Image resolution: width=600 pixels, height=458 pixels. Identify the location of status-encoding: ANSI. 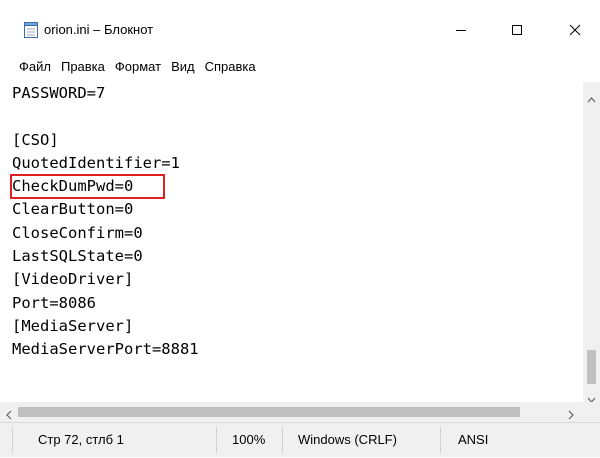
(473, 439).